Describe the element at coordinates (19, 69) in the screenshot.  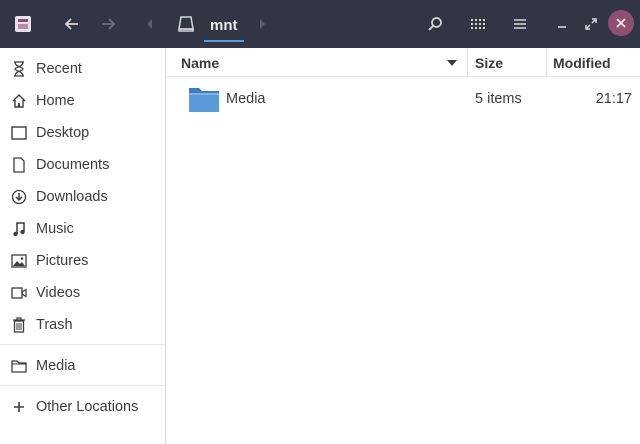
I see `clock-icon` at that location.